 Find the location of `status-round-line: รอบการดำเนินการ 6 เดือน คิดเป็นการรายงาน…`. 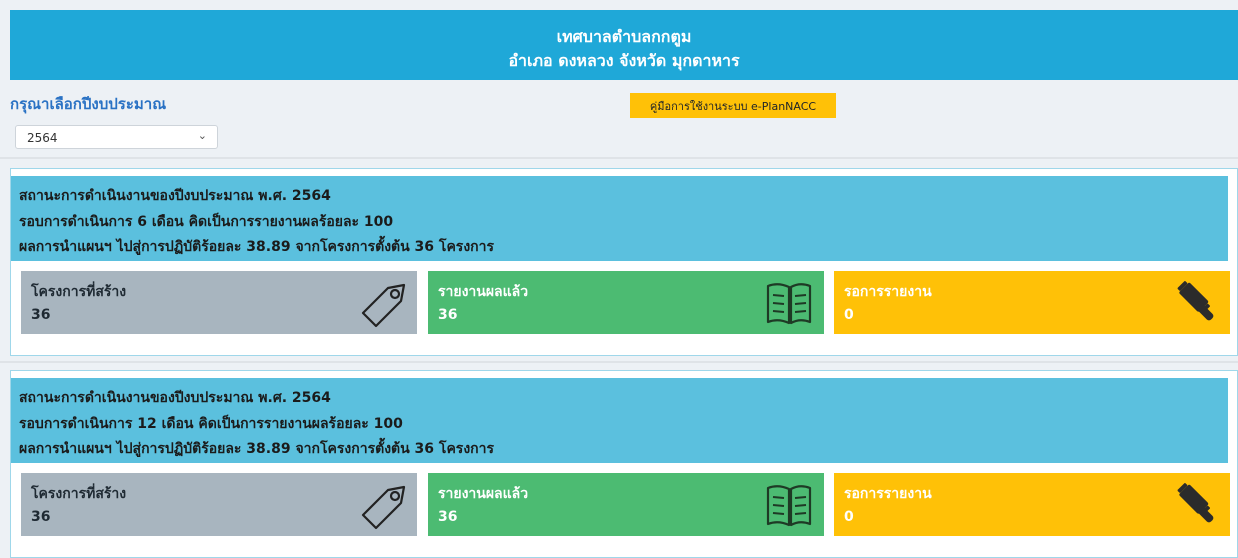

status-round-line: รอบการดำเนินการ 6 เดือน คิดเป็นการรายงาน… is located at coordinates (206, 222).